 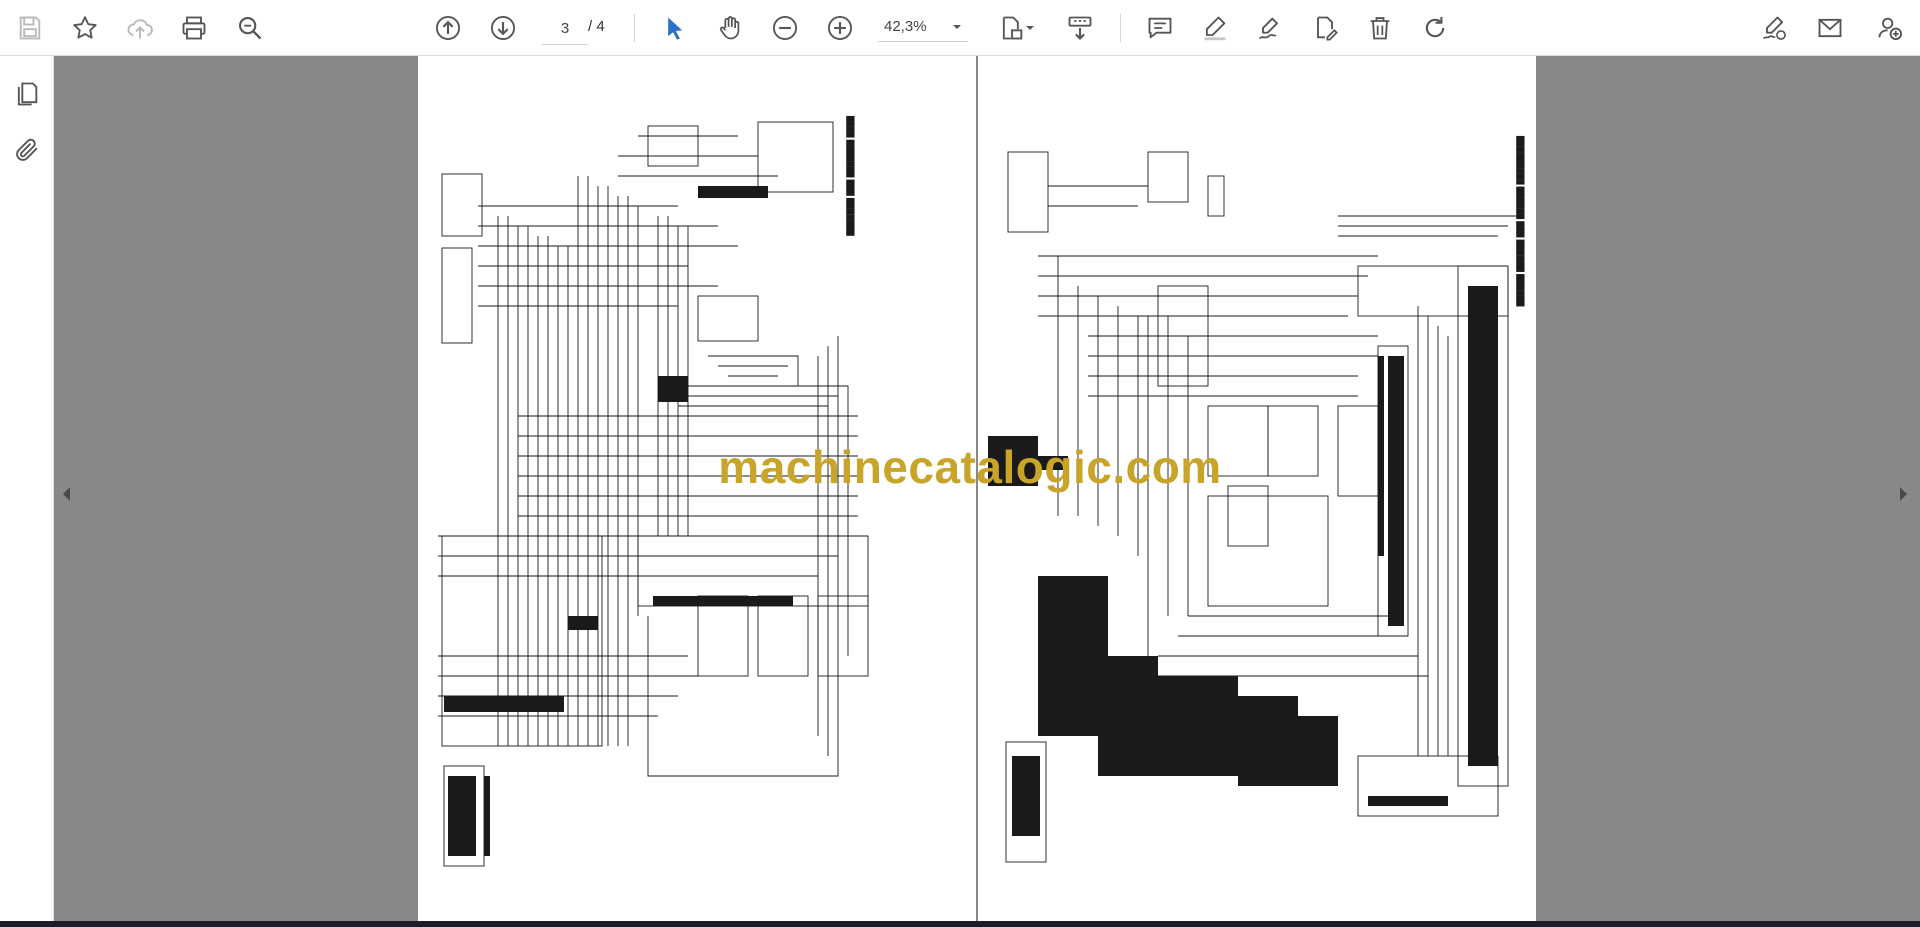 I want to click on left-sidebar, so click(x=27, y=489).